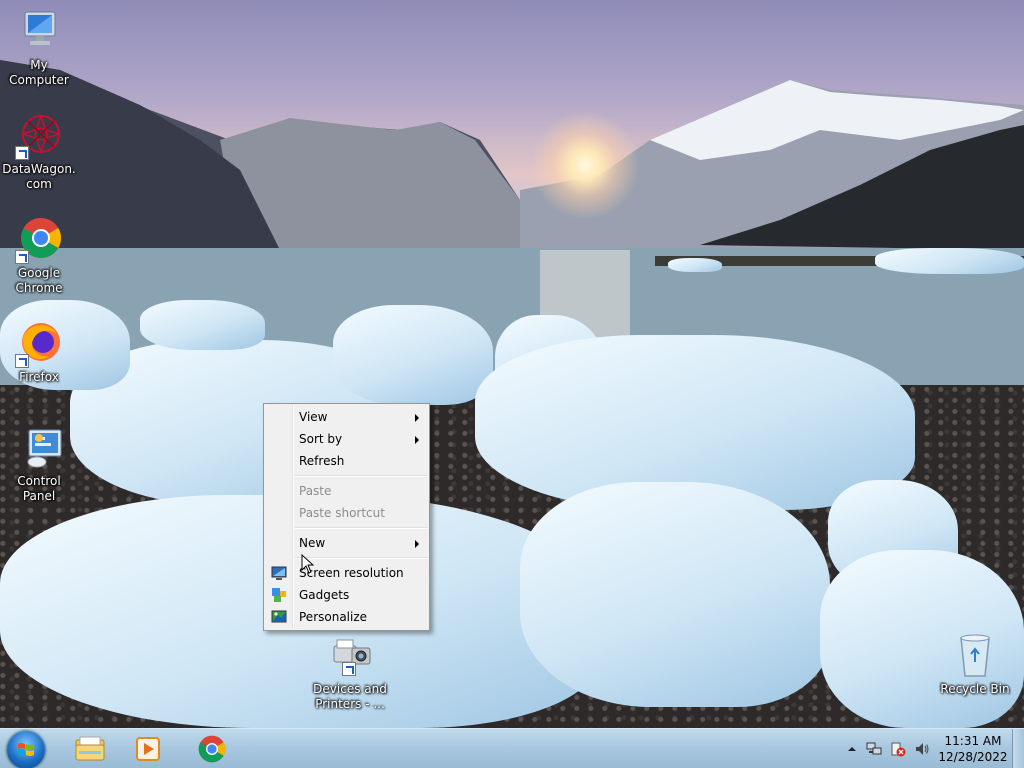  Describe the element at coordinates (279, 573) in the screenshot. I see `screen-resolution-icon` at that location.